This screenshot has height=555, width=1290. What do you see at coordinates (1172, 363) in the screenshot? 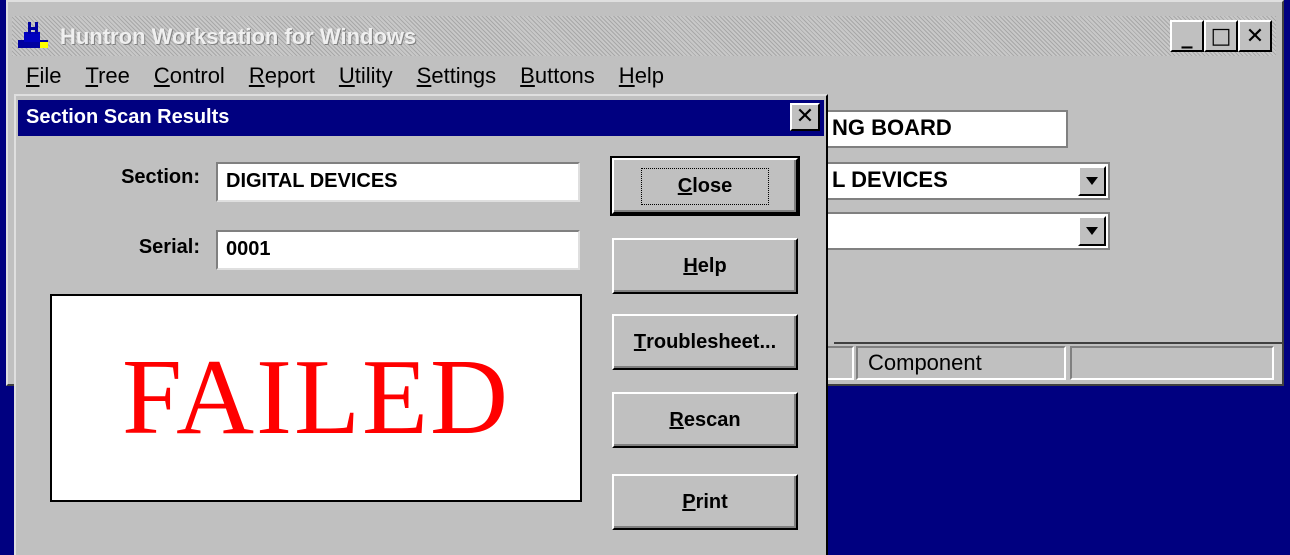
I see `status-cell-right` at bounding box center [1172, 363].